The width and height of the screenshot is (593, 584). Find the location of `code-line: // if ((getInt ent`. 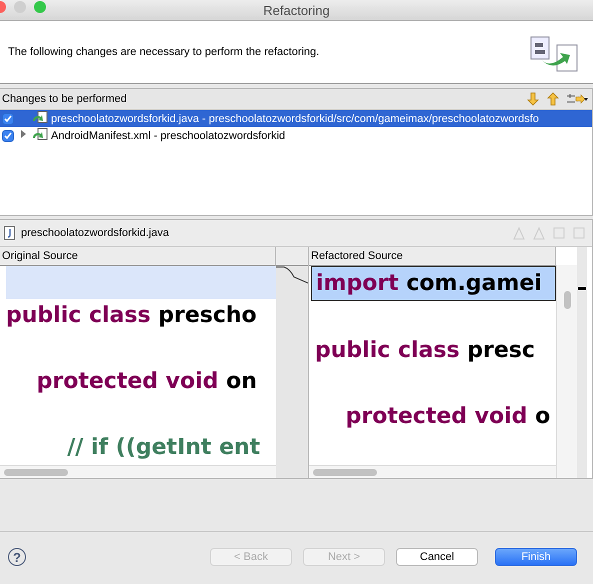

code-line: // if ((getInt ent is located at coordinates (164, 448).